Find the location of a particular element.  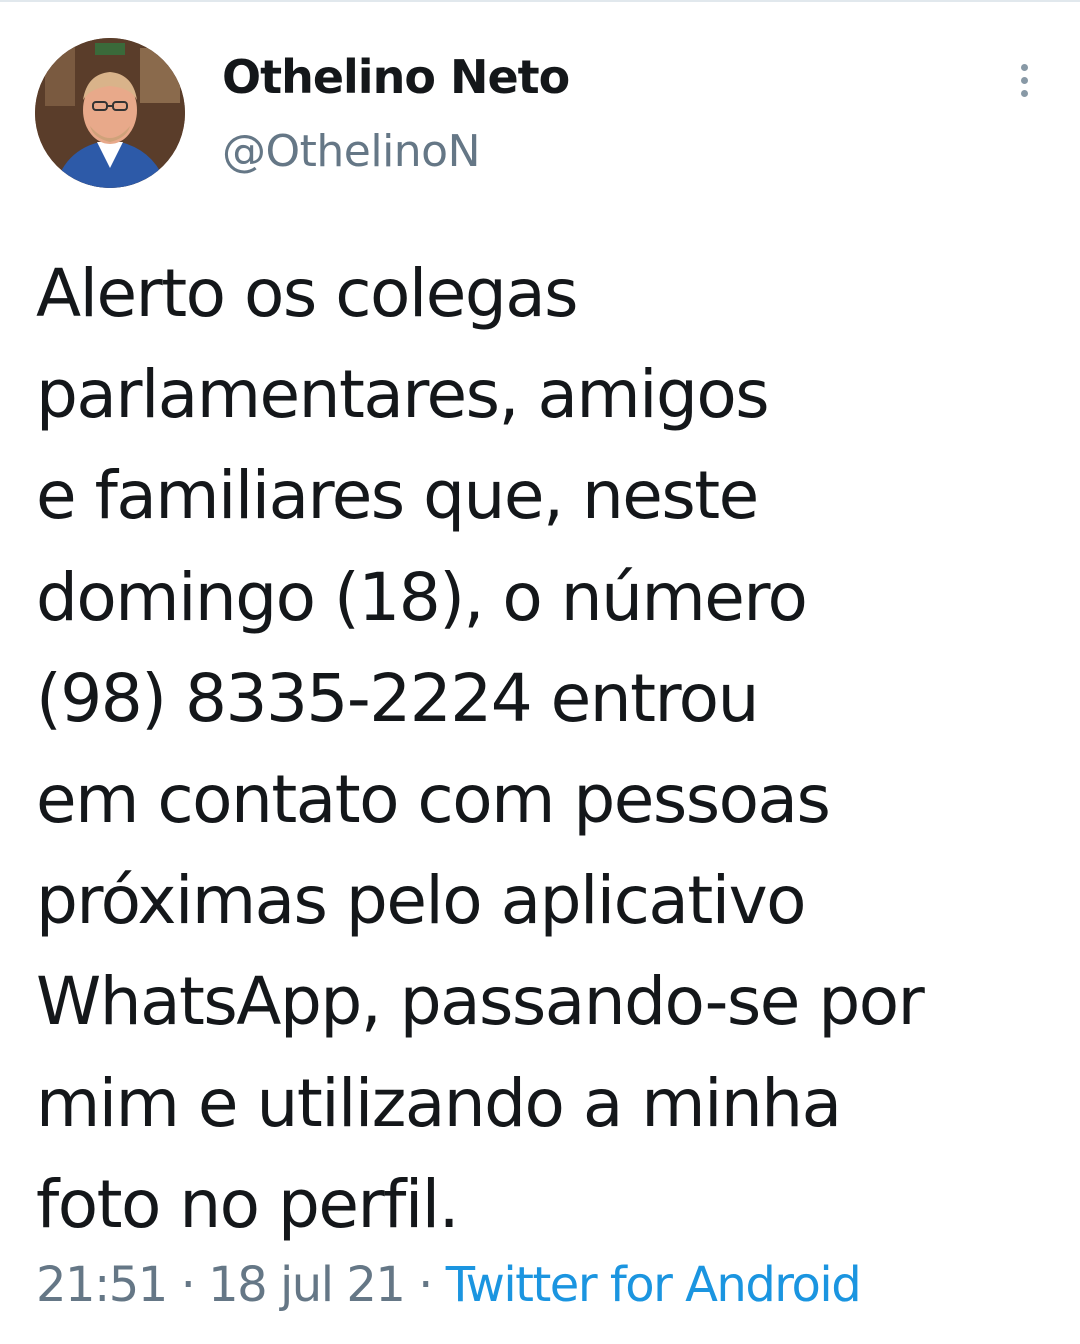

tweet-line: domingo (18), o número is located at coordinates (422, 597).